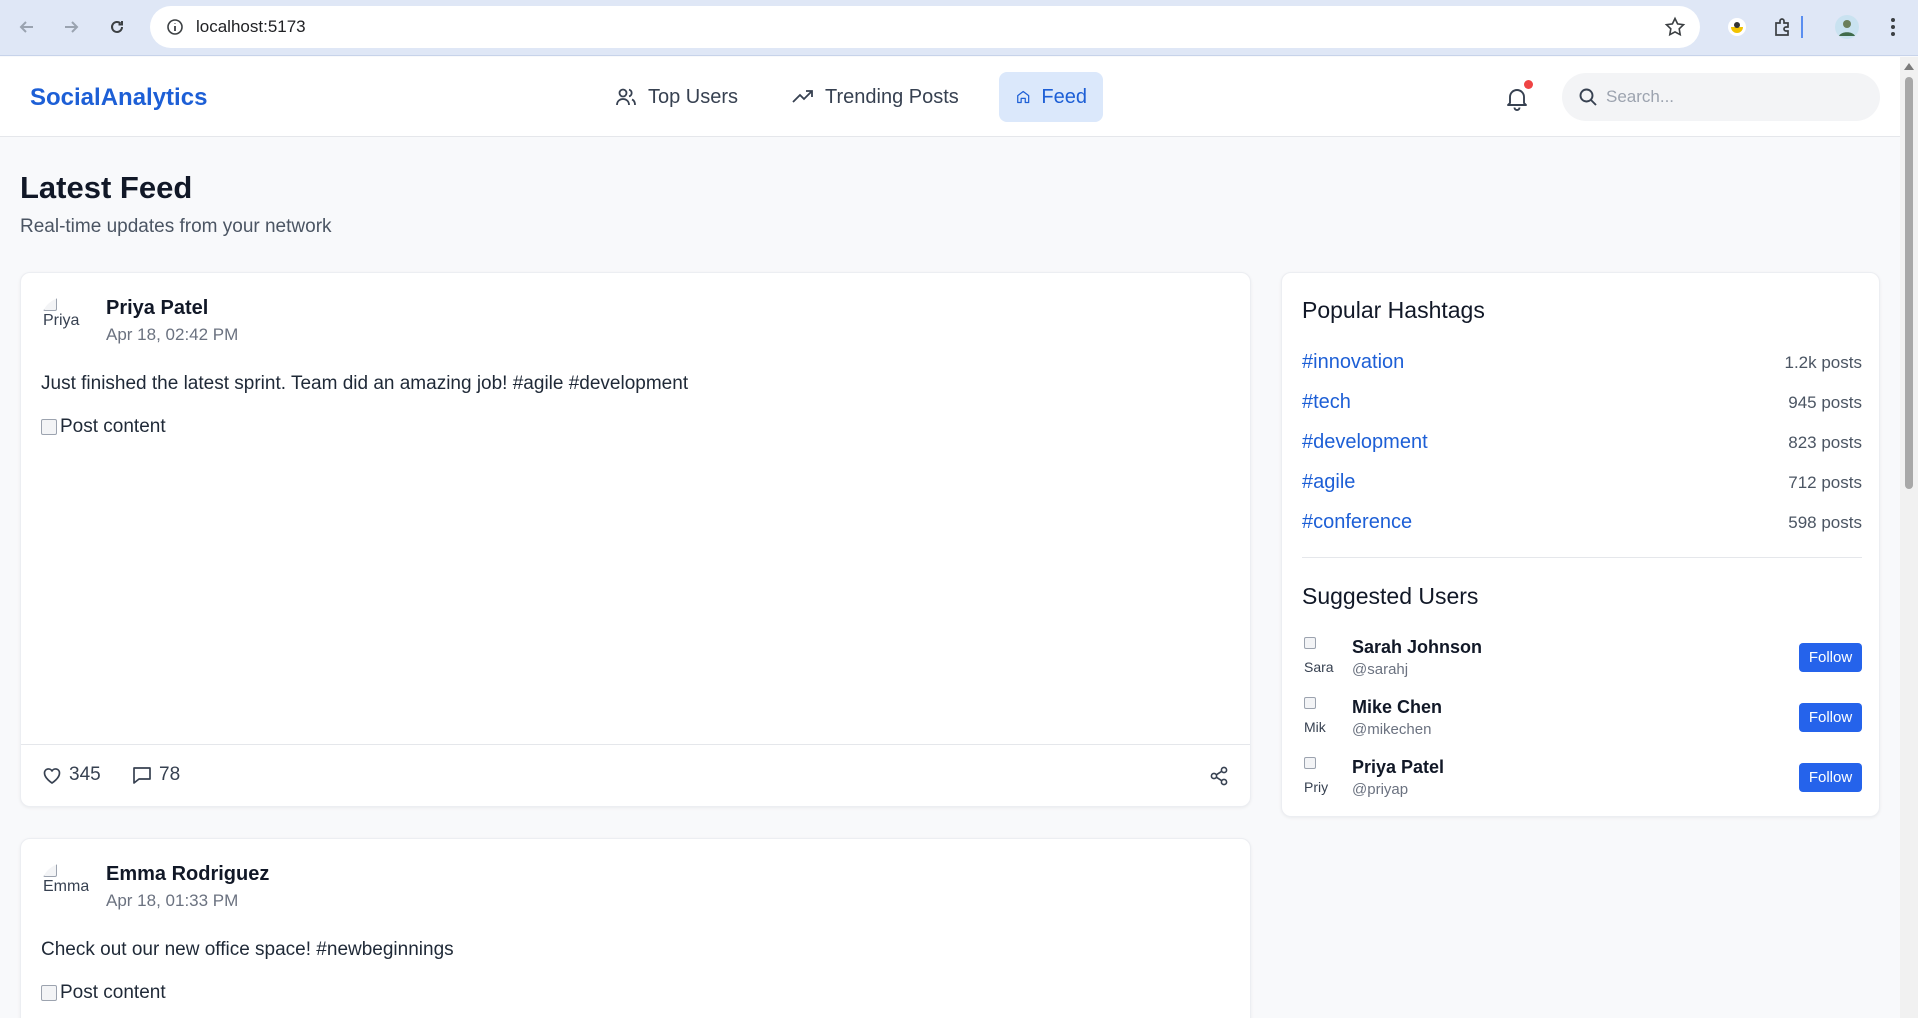 The height and width of the screenshot is (1018, 1918). What do you see at coordinates (1893, 27) in the screenshot?
I see `browser-menu-icon` at bounding box center [1893, 27].